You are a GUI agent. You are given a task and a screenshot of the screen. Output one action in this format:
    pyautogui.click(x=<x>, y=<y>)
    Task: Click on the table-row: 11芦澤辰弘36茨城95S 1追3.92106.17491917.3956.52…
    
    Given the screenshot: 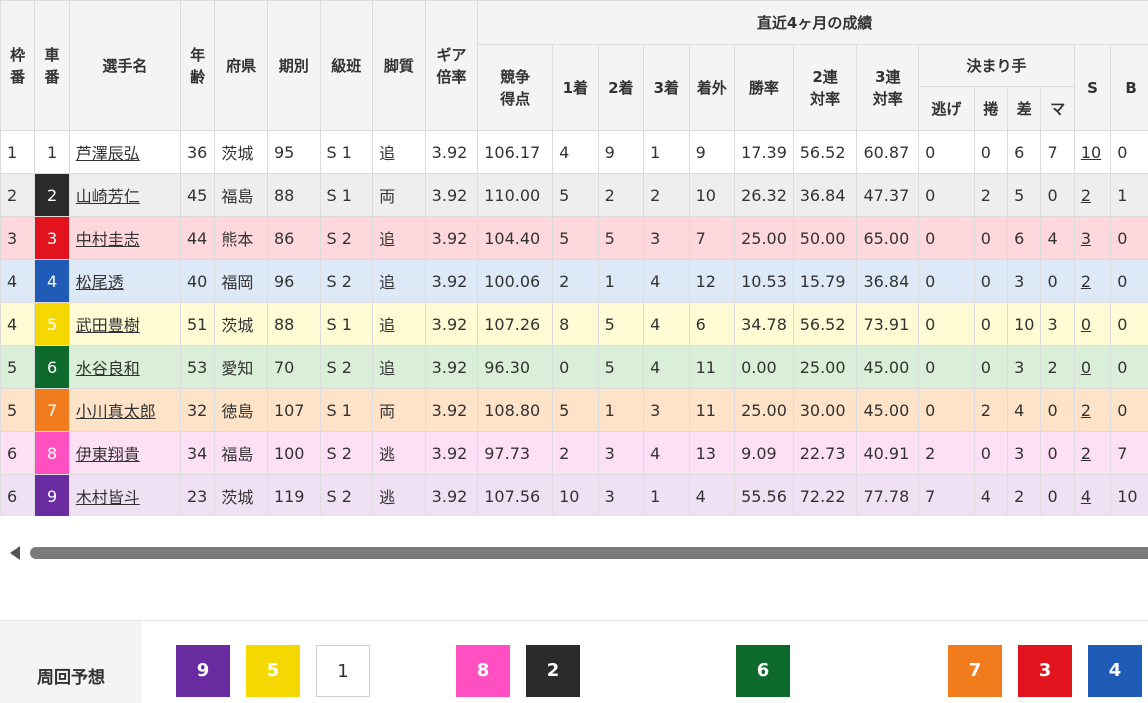 What is the action you would take?
    pyautogui.click(x=574, y=152)
    